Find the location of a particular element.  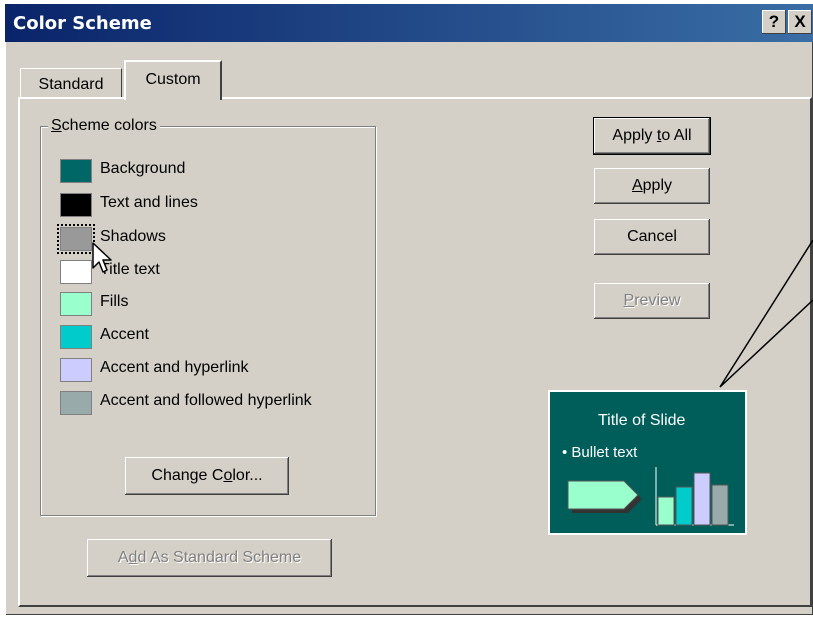

mouse-cursor-icon is located at coordinates (102, 257).